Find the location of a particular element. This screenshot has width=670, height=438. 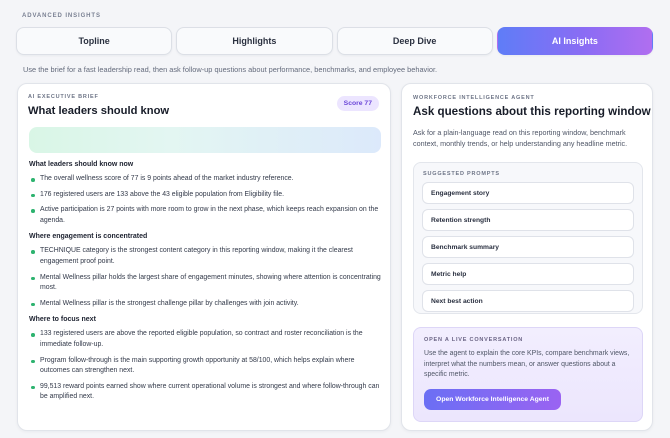

brief-title: What leaders should know is located at coordinates (99, 111).